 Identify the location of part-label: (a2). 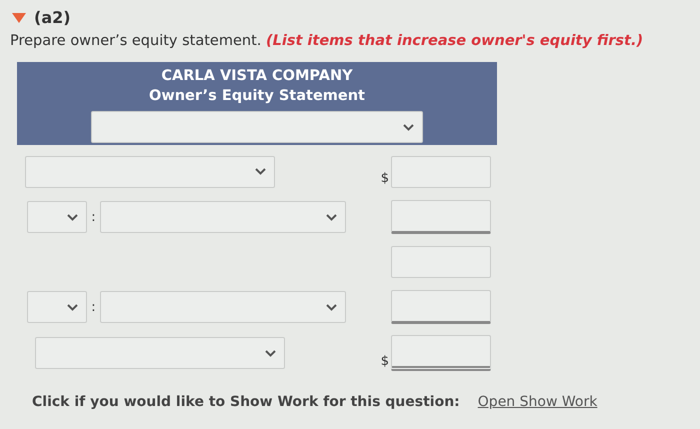
(52, 17).